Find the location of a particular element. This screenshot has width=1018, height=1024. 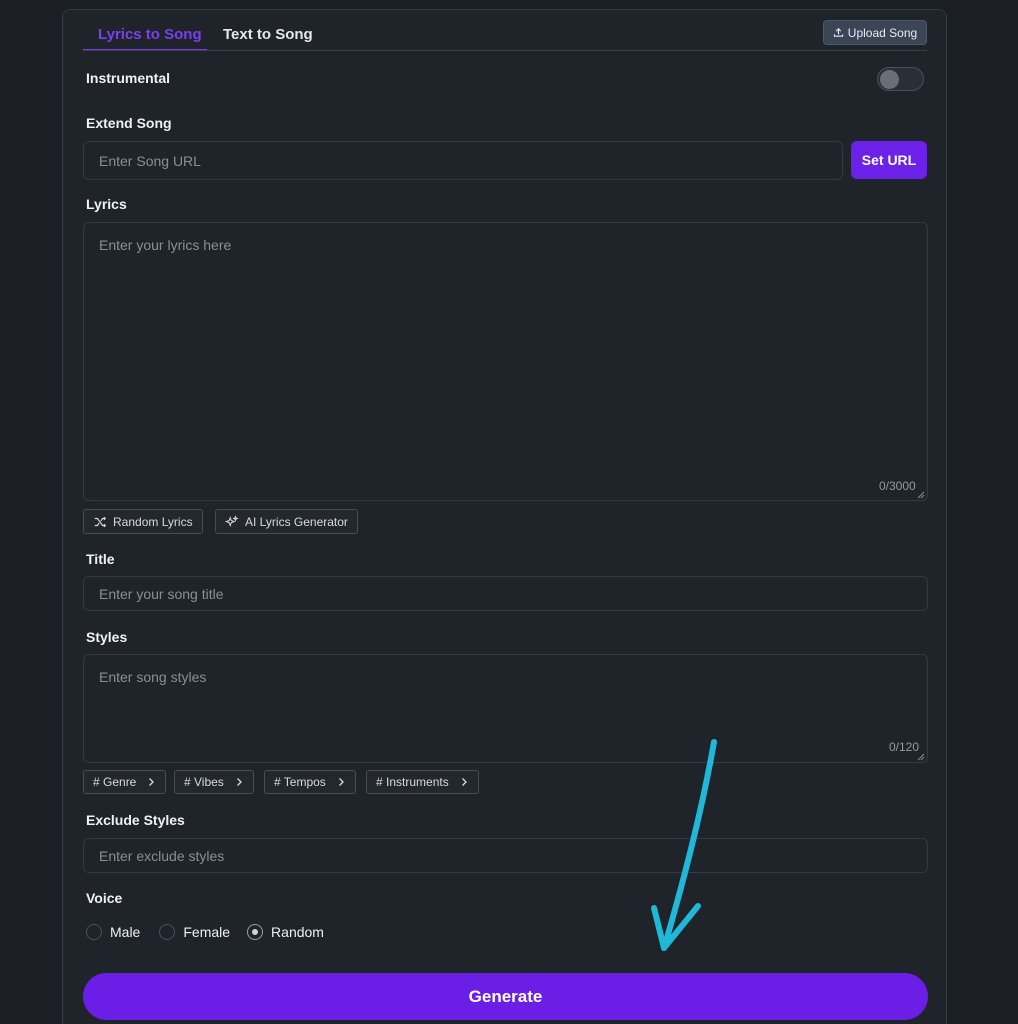

chip-tempos: # Tempos is located at coordinates (310, 782).